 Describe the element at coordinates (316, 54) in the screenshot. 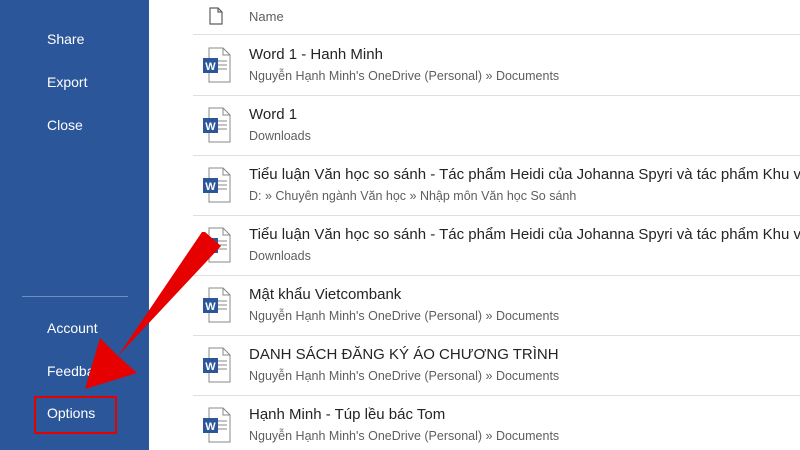

I see `file-name: Word 1 - Hanh Minh` at that location.